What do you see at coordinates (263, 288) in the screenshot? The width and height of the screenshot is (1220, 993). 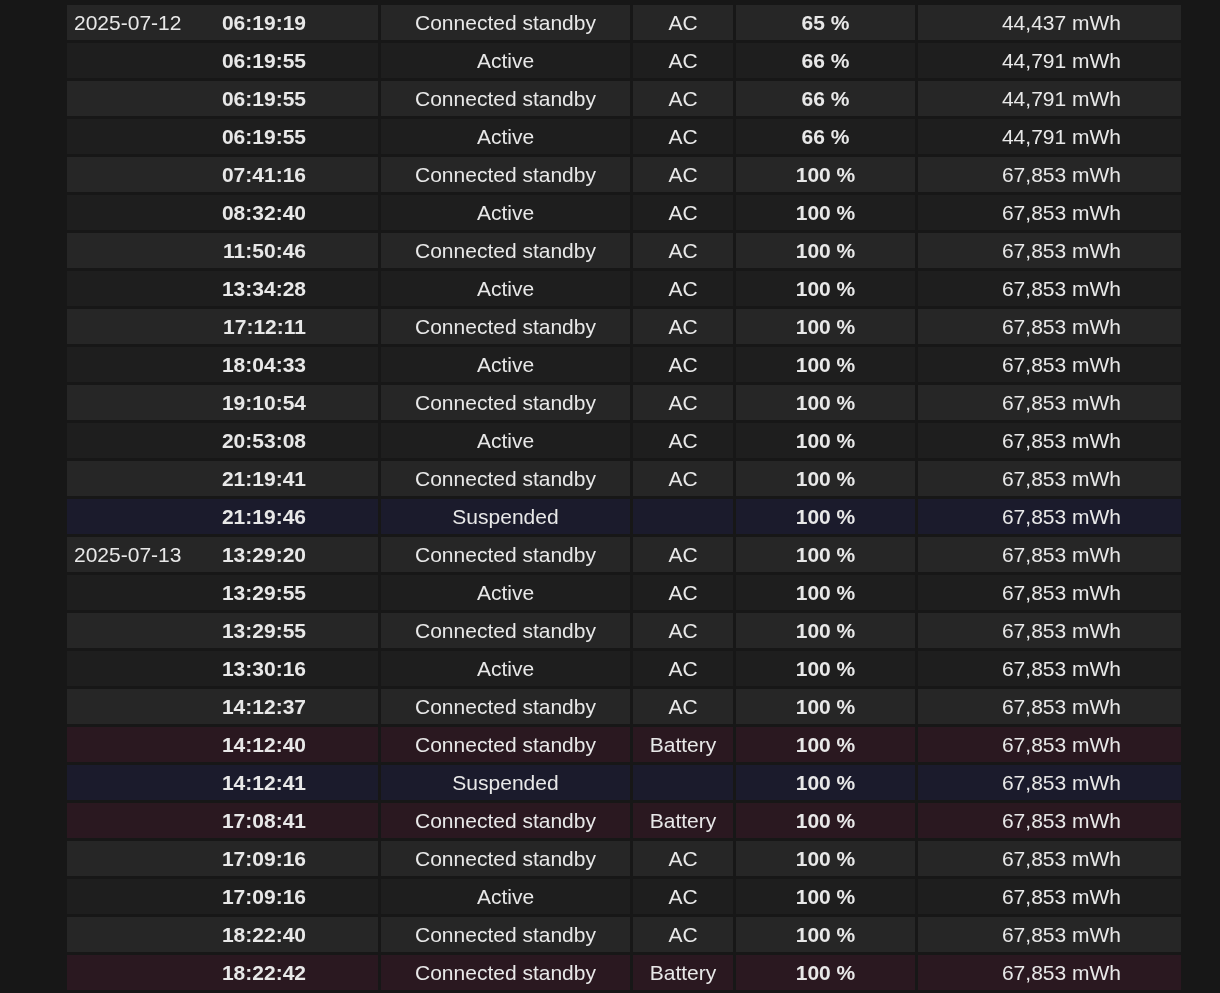 I see `time-text: 13:34:28` at bounding box center [263, 288].